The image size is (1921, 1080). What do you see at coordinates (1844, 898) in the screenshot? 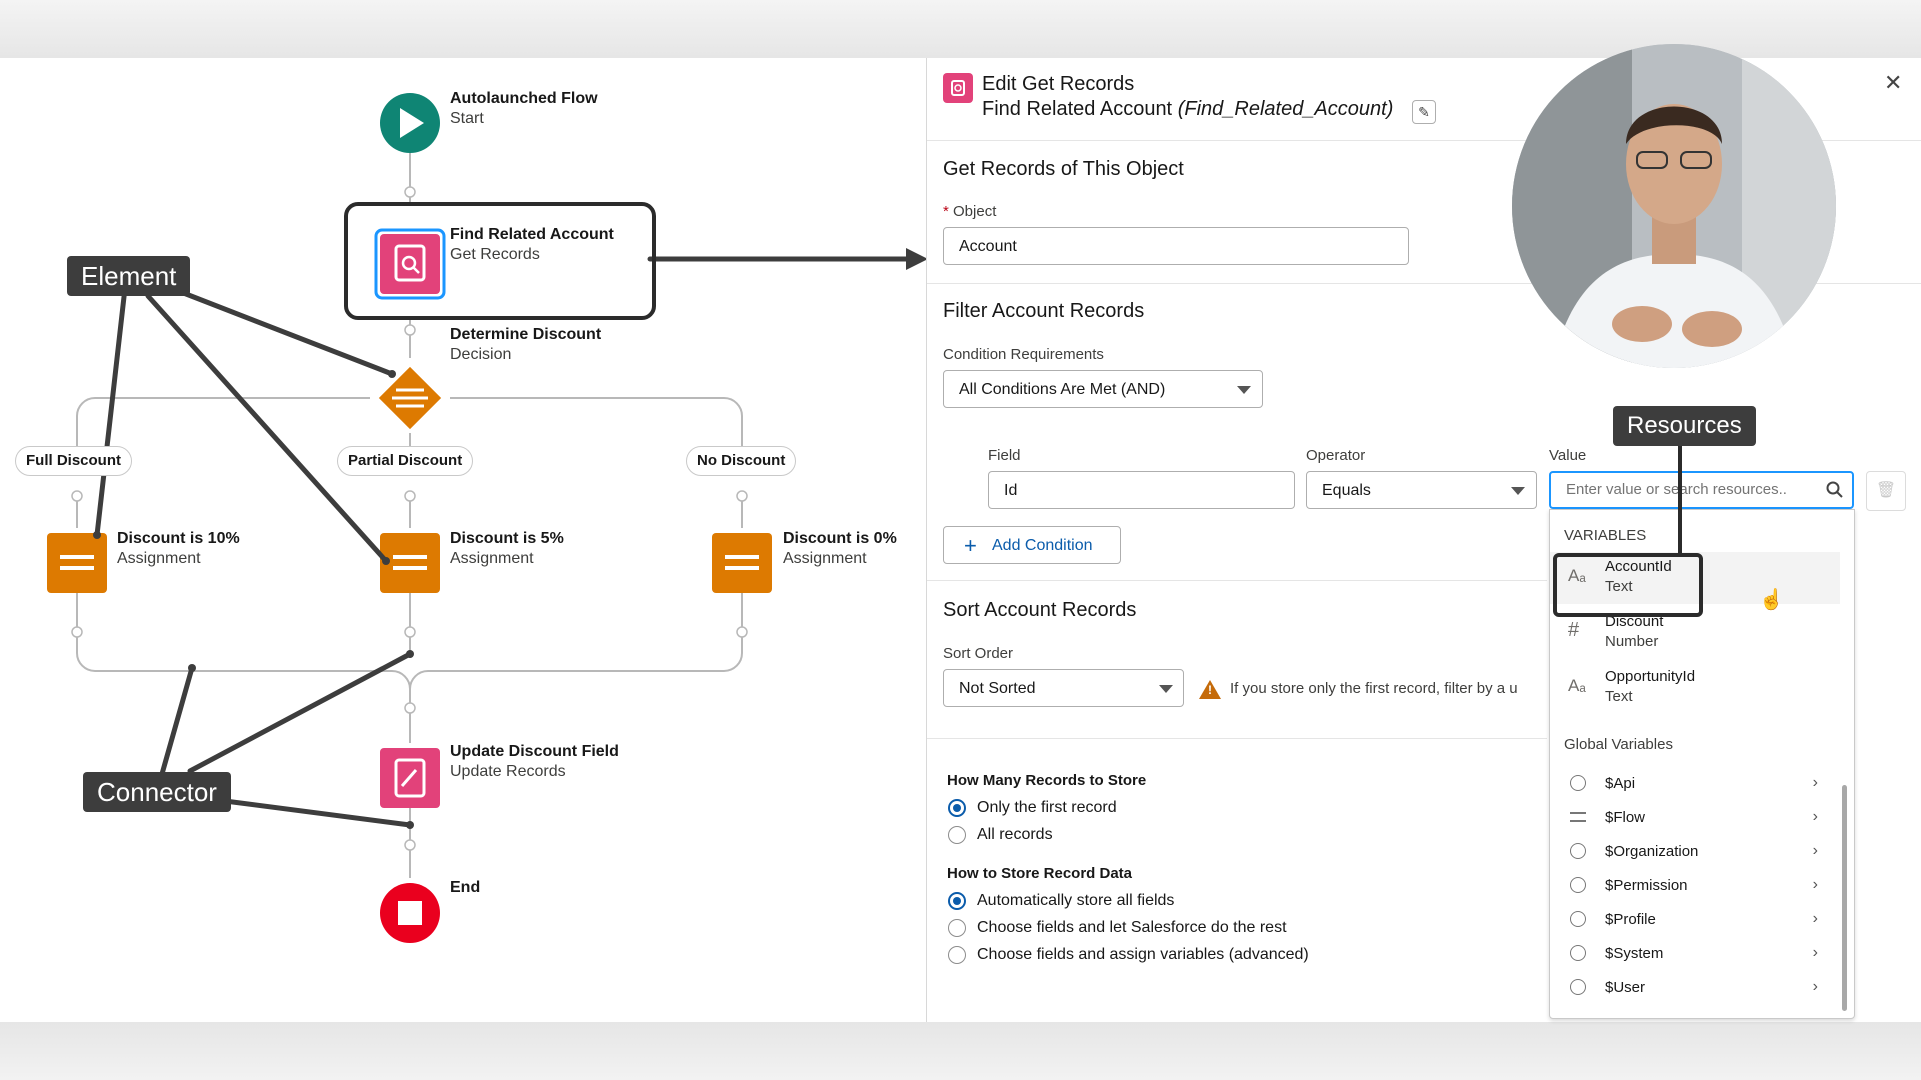
I see `dropdown-scrollbar` at bounding box center [1844, 898].